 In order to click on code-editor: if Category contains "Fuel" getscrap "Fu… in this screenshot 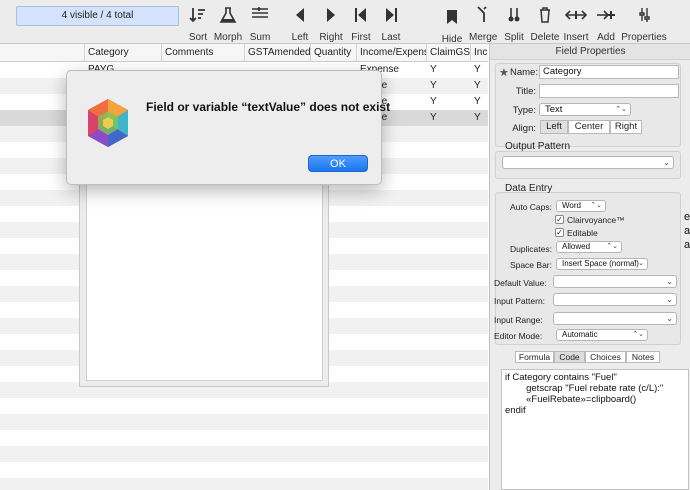, I will do `click(595, 429)`.